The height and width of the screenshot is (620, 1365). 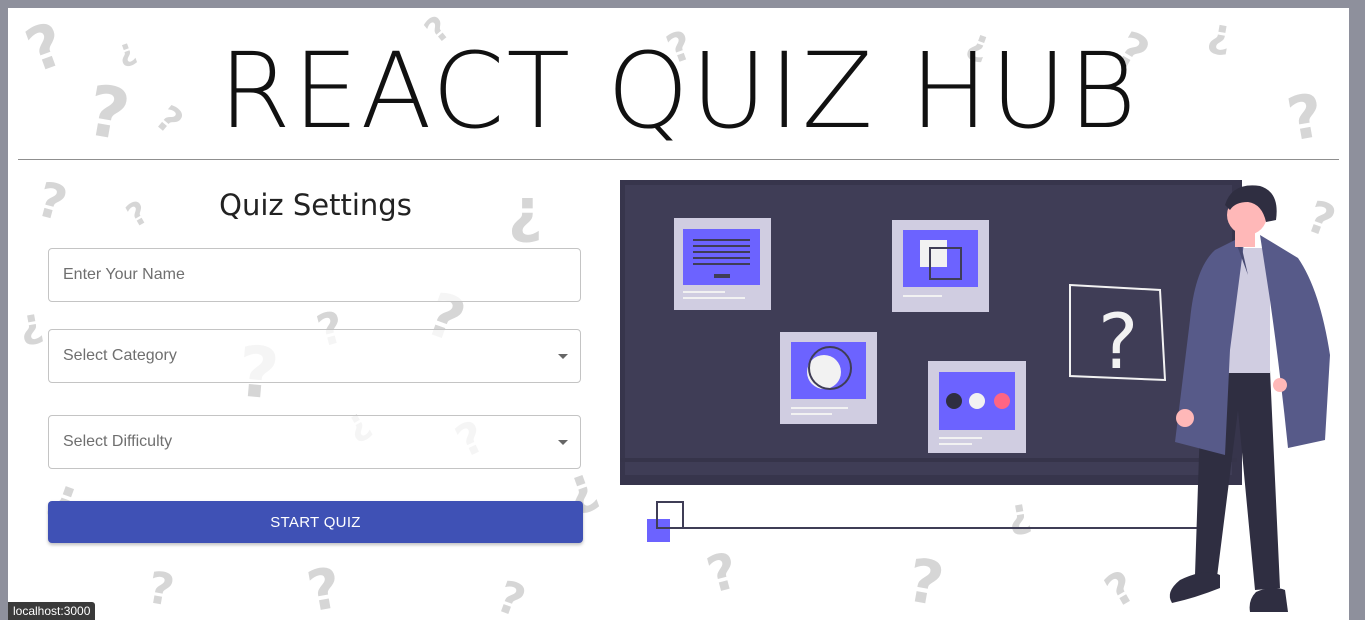 What do you see at coordinates (118, 441) in the screenshot?
I see `difficulty-select-label: Select Difficulty` at bounding box center [118, 441].